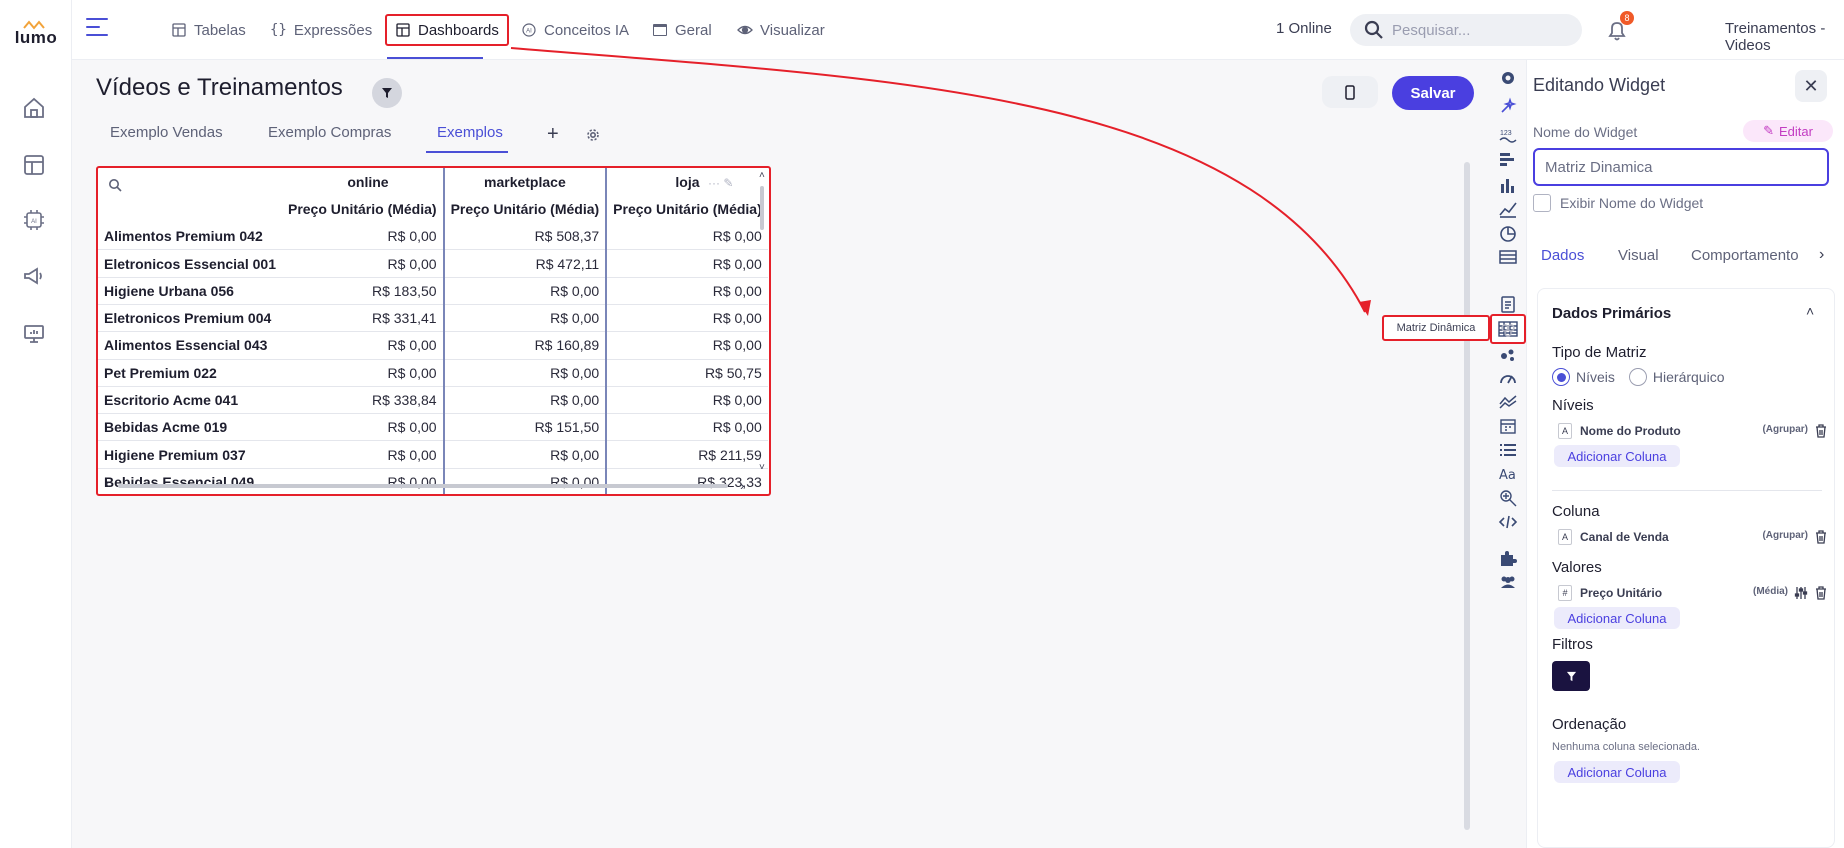 Image resolution: width=1844 pixels, height=848 pixels. Describe the element at coordinates (1508, 378) in the screenshot. I see `gauge-icon` at that location.